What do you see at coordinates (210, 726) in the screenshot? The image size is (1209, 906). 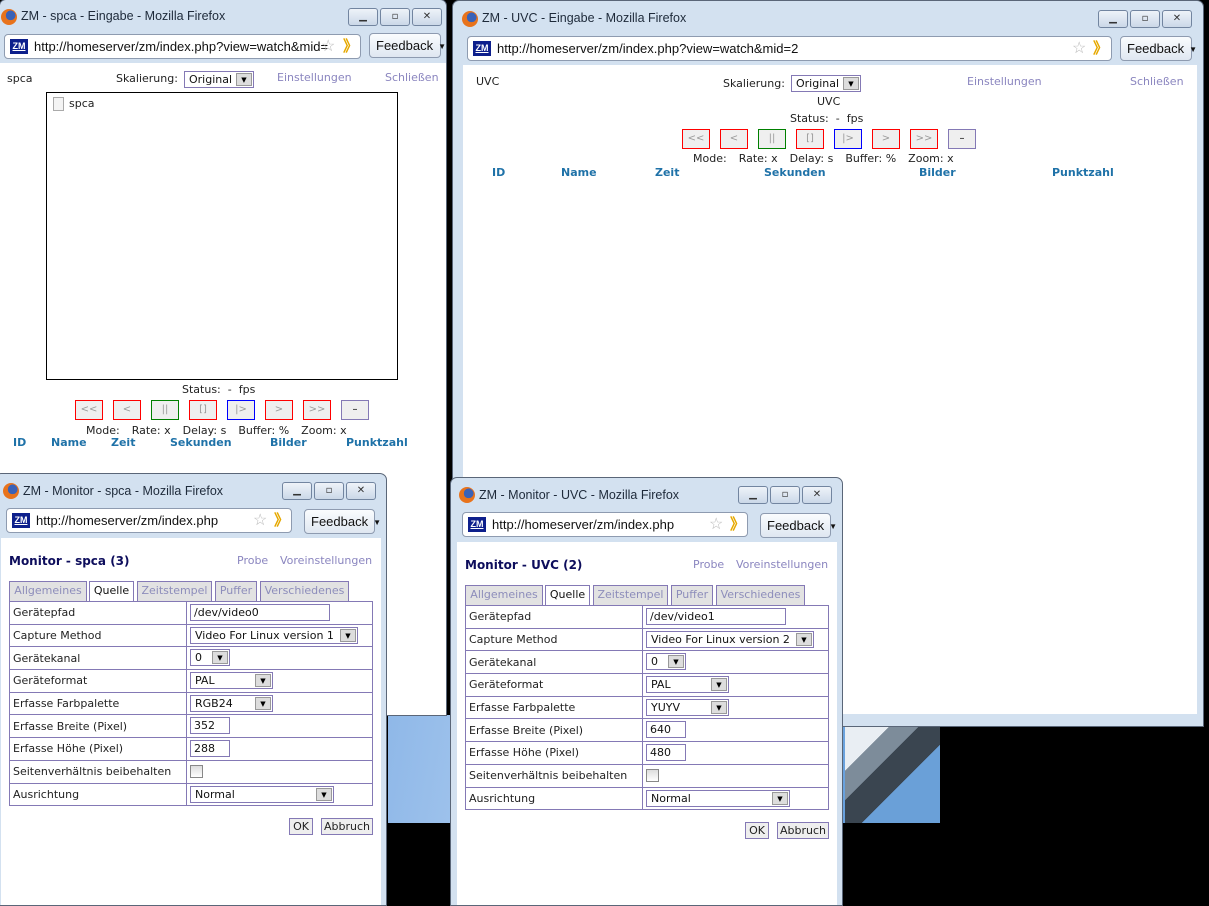 I see `text-input: 352` at bounding box center [210, 726].